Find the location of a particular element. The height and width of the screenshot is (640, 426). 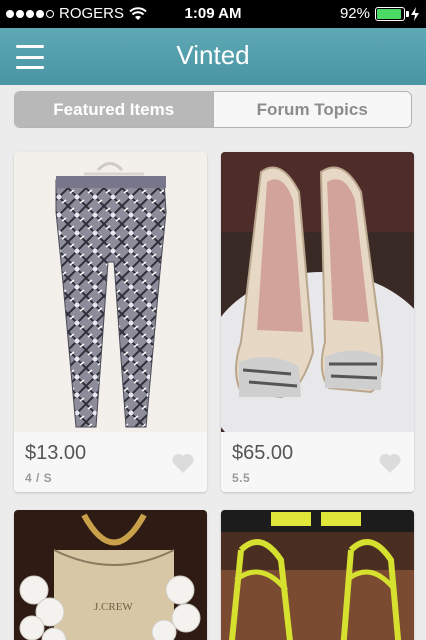

charging-bolt-icon is located at coordinates (415, 13).